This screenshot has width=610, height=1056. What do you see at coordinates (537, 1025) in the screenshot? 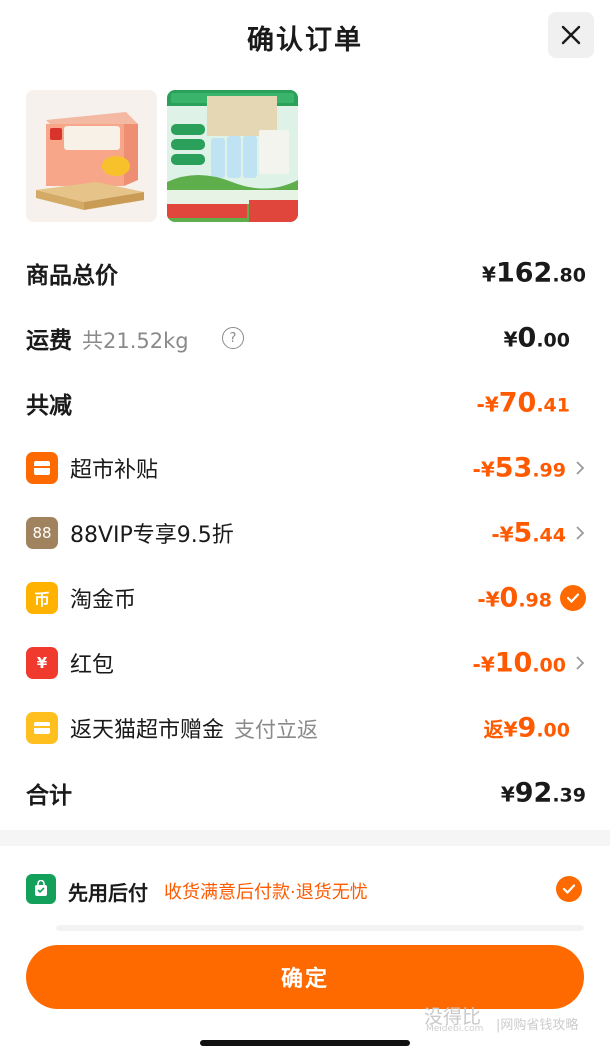
I see `watermark-secondary: |网购省钱攻略` at bounding box center [537, 1025].